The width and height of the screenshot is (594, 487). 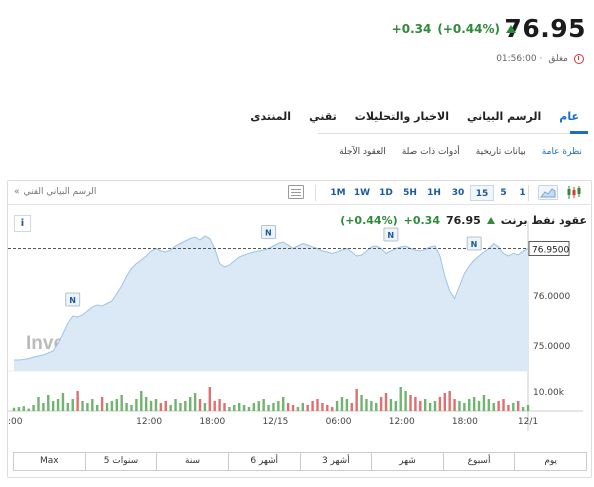 I want to click on subtab-3: العقود الآجلة, so click(x=362, y=152).